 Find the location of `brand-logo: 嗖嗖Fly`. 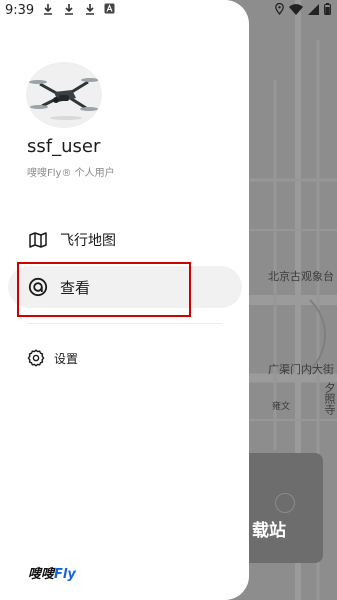

brand-logo: 嗖嗖Fly is located at coordinates (52, 572).